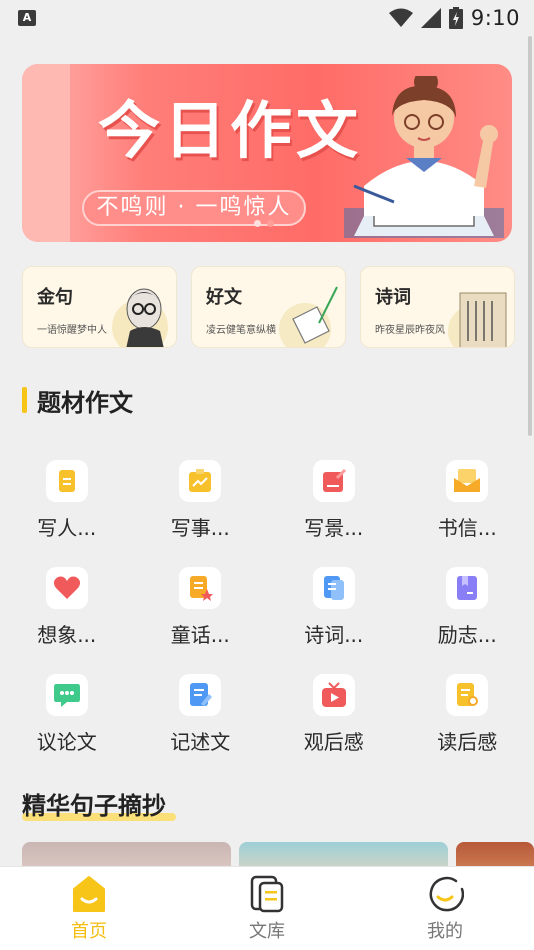 The height and width of the screenshot is (950, 534). I want to click on topic-item-book-review: 读后感, so click(467, 727).